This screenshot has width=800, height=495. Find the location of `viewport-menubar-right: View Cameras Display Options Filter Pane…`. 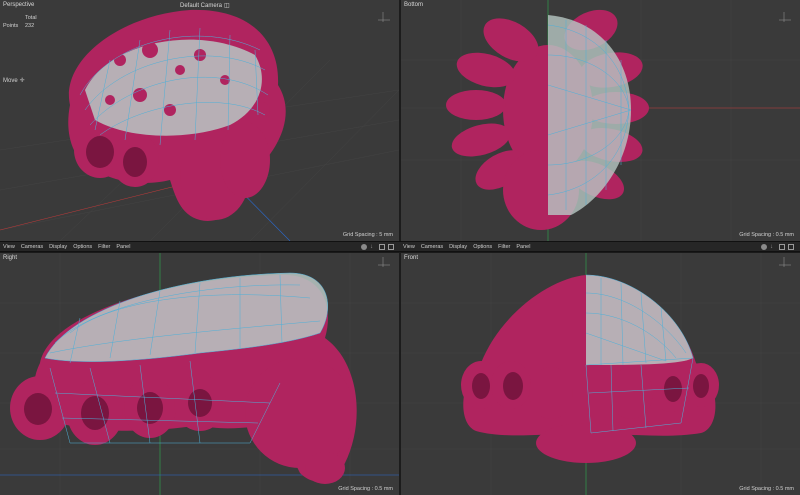

viewport-menubar-right: View Cameras Display Options Filter Pane… is located at coordinates (600, 246).